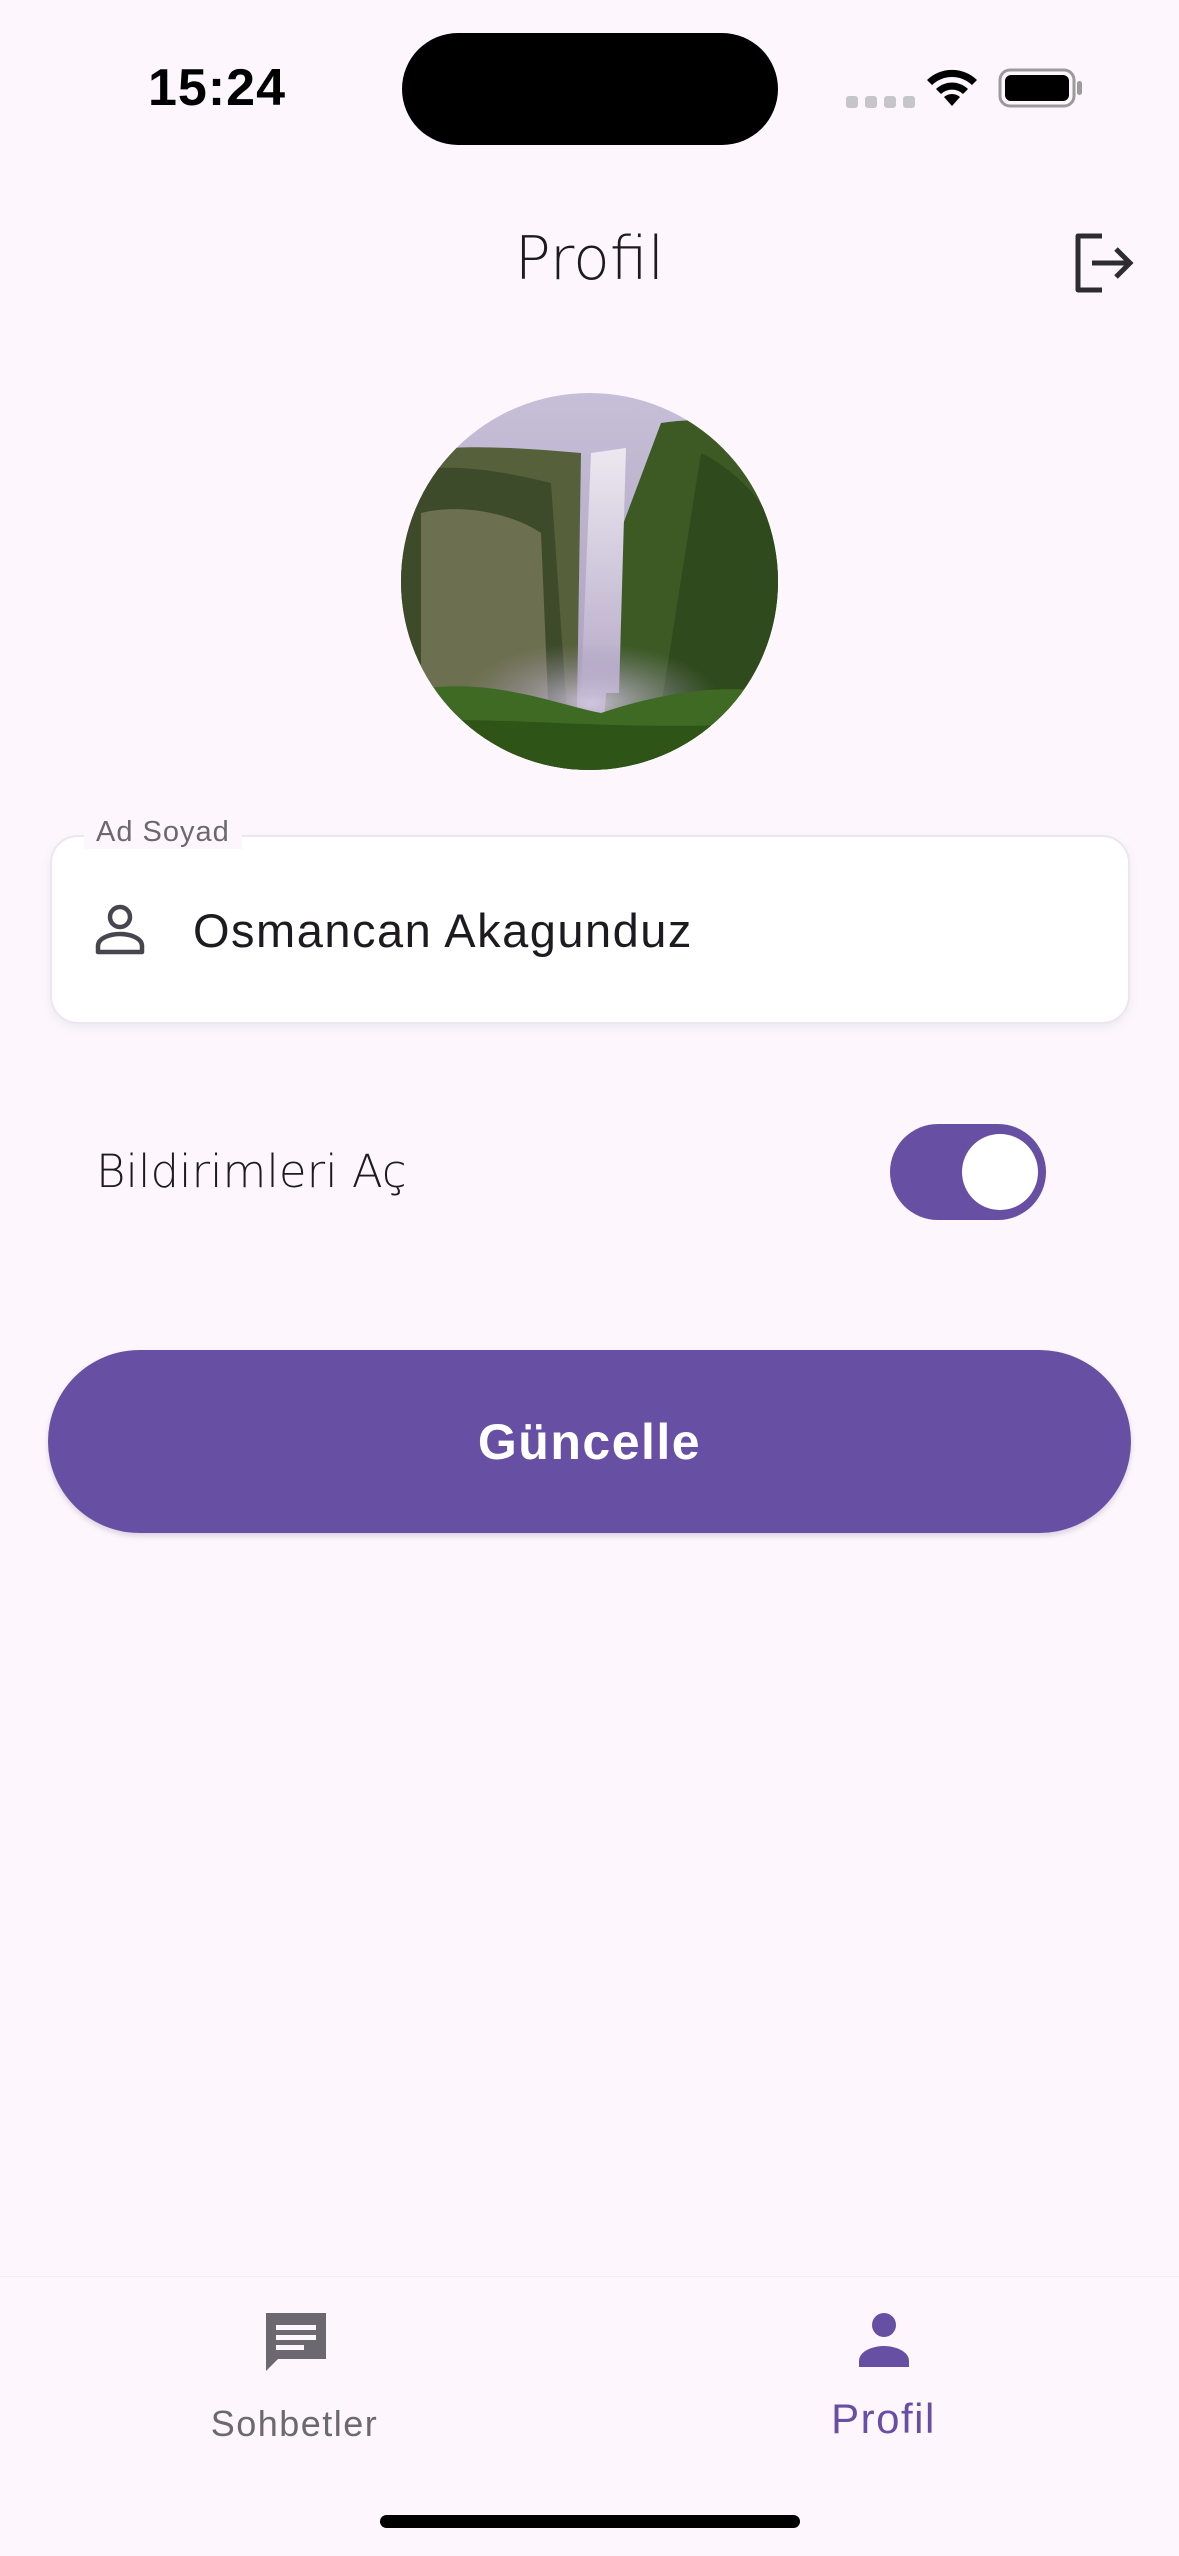  Describe the element at coordinates (217, 88) in the screenshot. I see `status-time: 15:24` at that location.